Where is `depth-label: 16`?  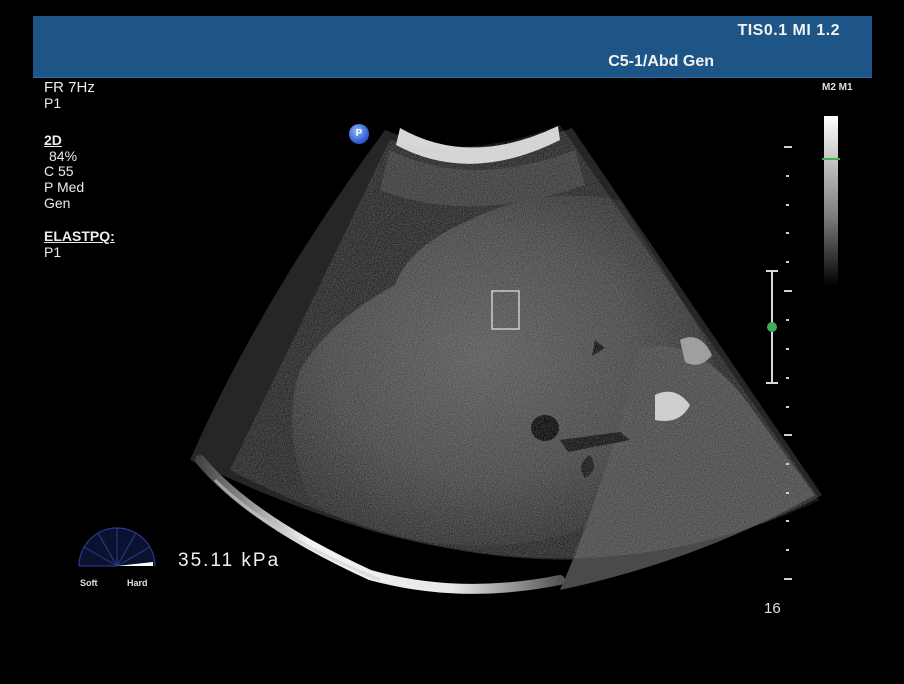
depth-label: 16 is located at coordinates (772, 608).